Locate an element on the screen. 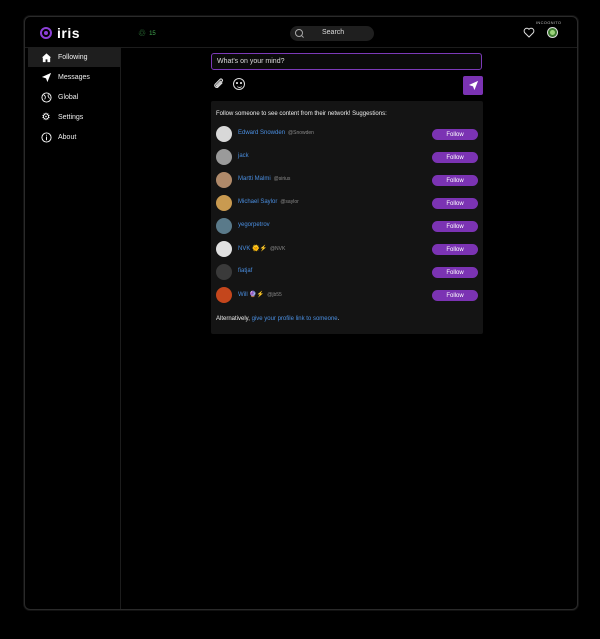  sidebar-item-label: Messages is located at coordinates (74, 77).